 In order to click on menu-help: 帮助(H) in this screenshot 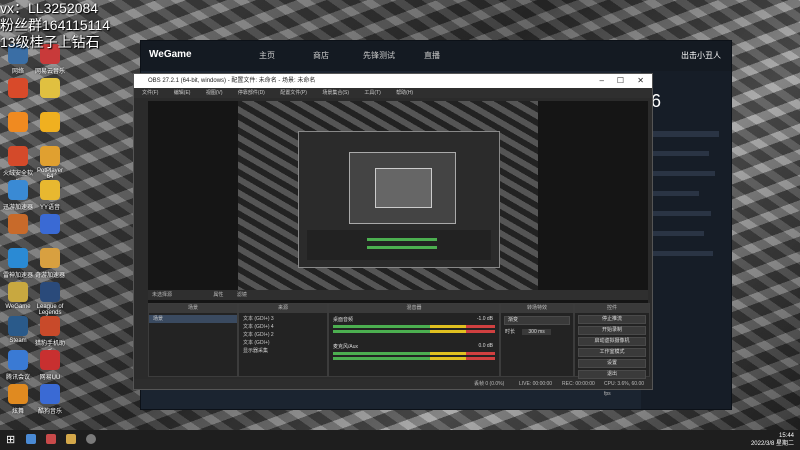, I will do `click(404, 93)`.